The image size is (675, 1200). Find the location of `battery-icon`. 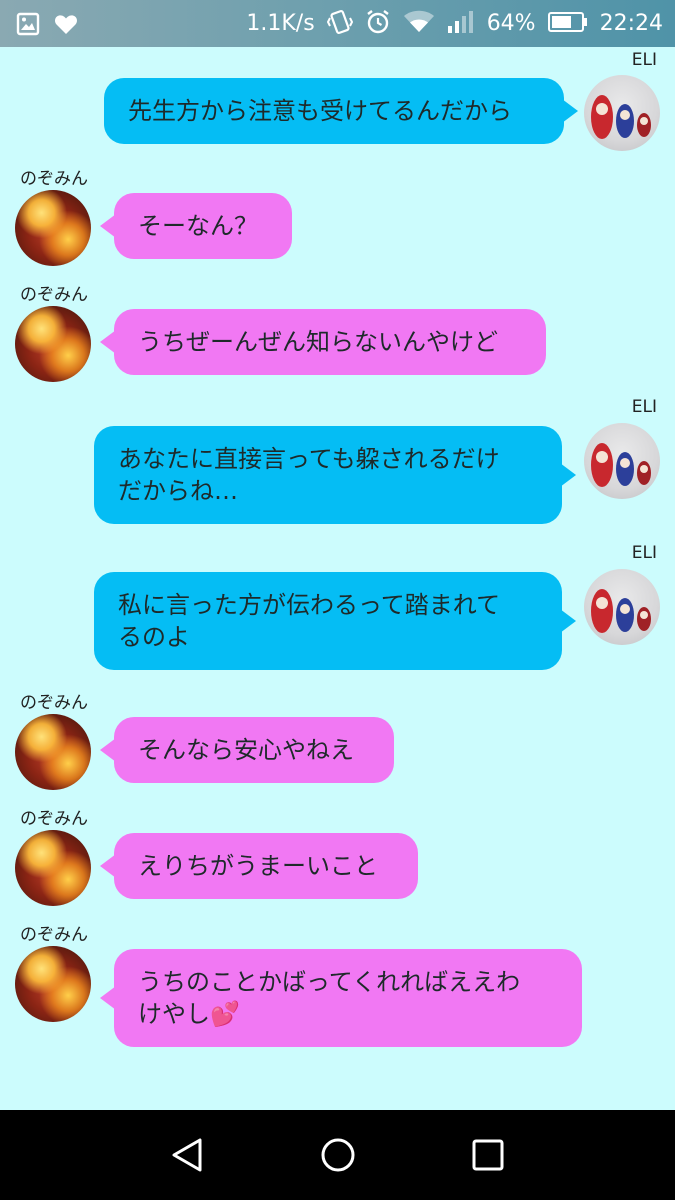

battery-icon is located at coordinates (567, 24).